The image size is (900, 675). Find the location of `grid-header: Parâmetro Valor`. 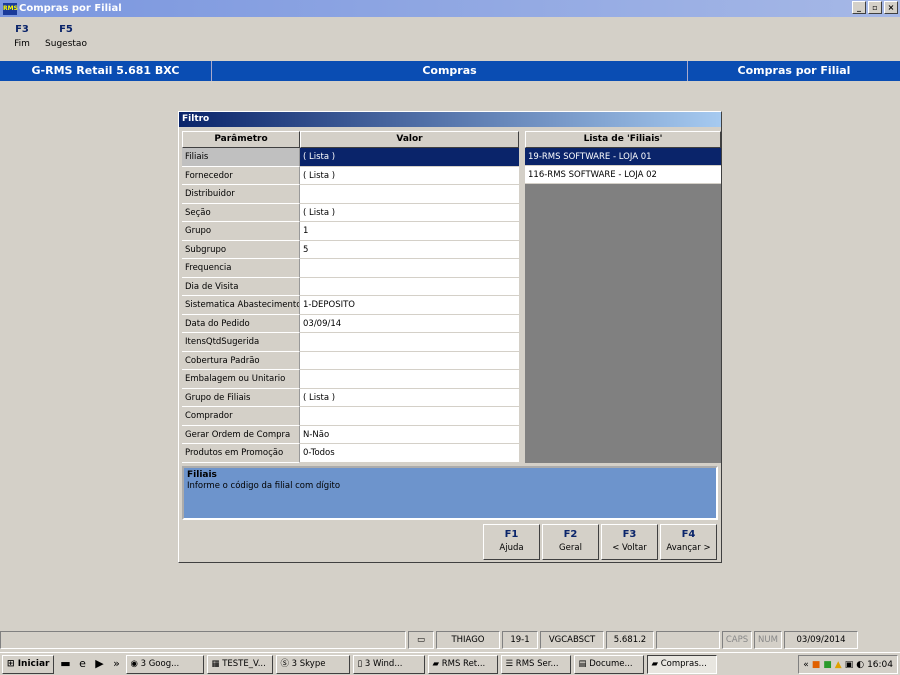

grid-header: Parâmetro Valor is located at coordinates (350, 139).